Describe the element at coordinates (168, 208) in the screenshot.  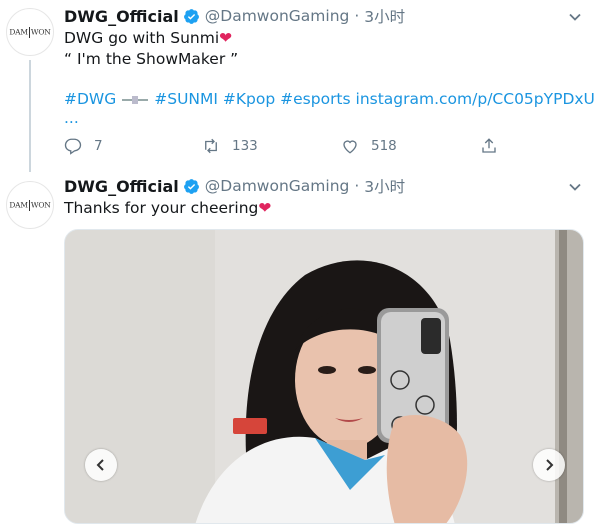
I see `tweet-text-line: Thanks for your cheering❤` at that location.